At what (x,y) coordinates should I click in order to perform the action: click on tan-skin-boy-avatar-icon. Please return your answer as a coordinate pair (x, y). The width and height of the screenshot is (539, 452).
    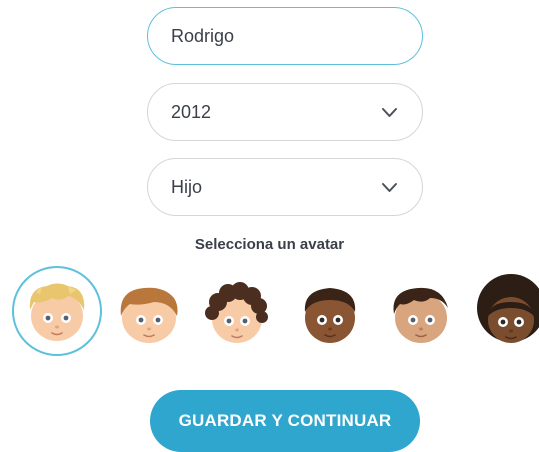
    Looking at the image, I should click on (420, 315).